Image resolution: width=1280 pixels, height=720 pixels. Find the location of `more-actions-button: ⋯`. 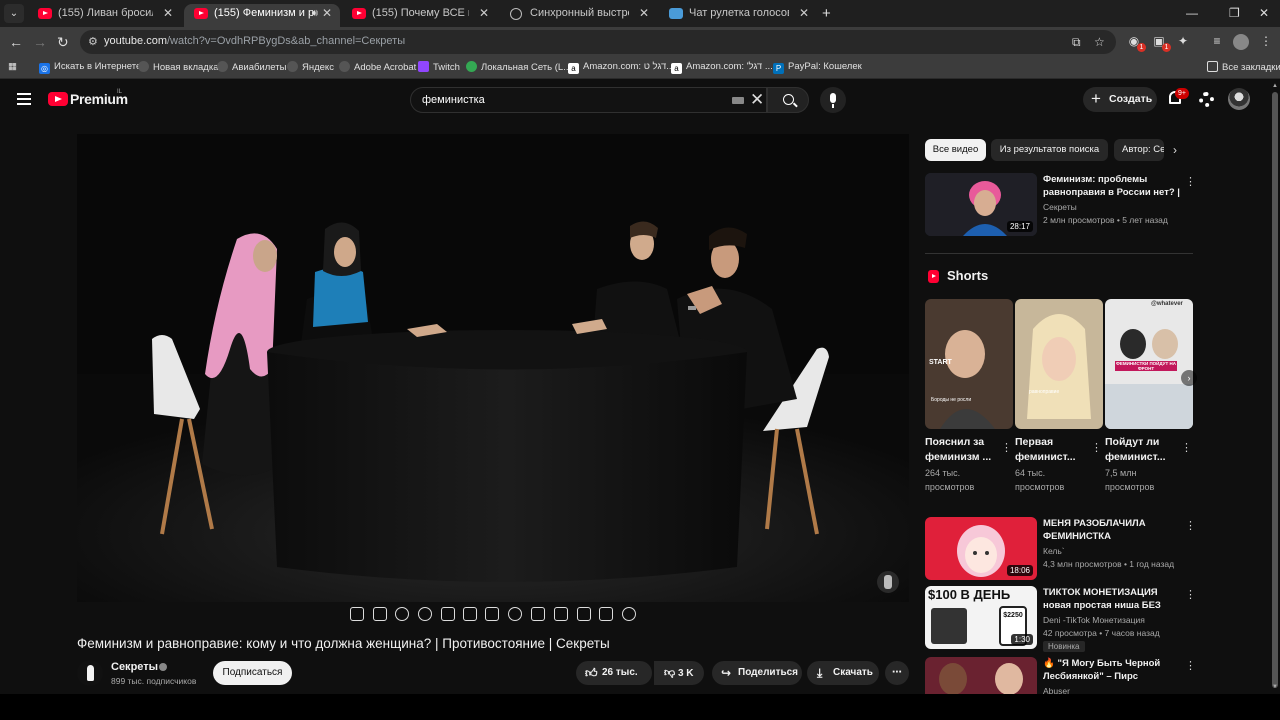

more-actions-button: ⋯ is located at coordinates (897, 673).